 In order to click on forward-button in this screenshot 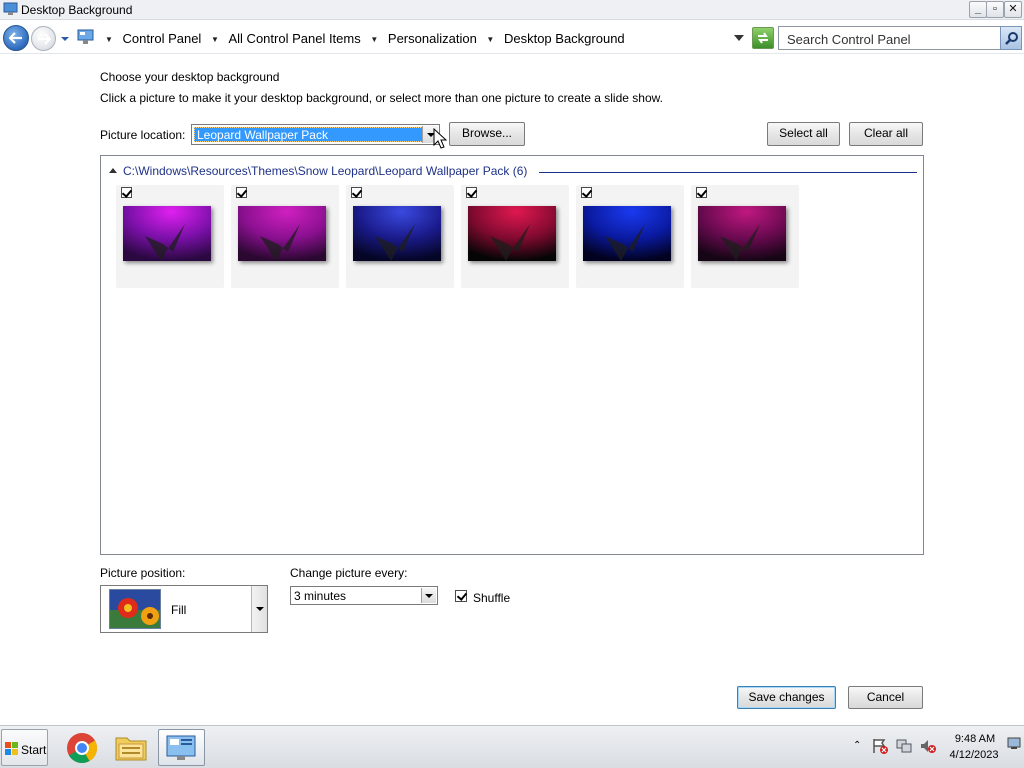, I will do `click(43, 38)`.